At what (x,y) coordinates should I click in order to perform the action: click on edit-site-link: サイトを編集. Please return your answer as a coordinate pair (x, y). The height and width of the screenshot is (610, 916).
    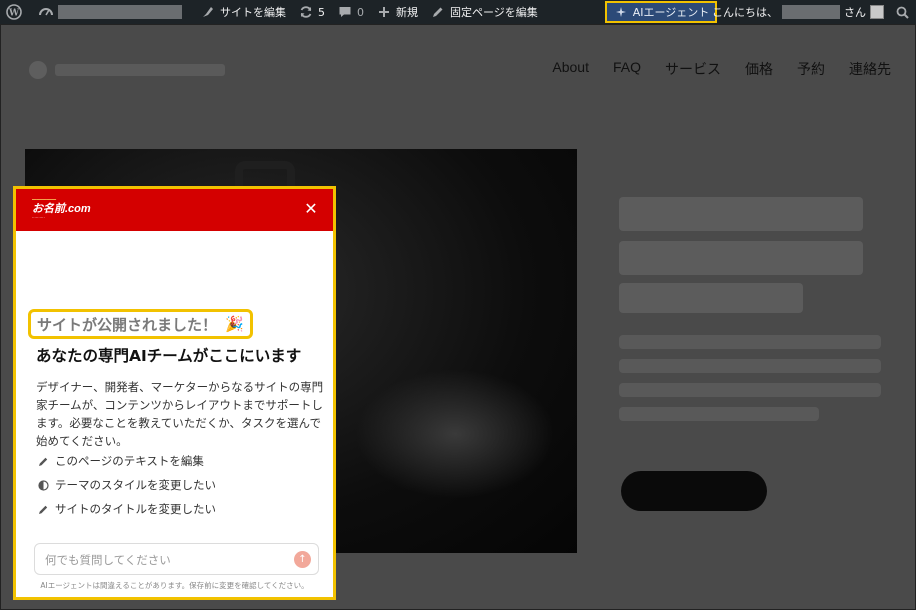
    Looking at the image, I should click on (243, 12).